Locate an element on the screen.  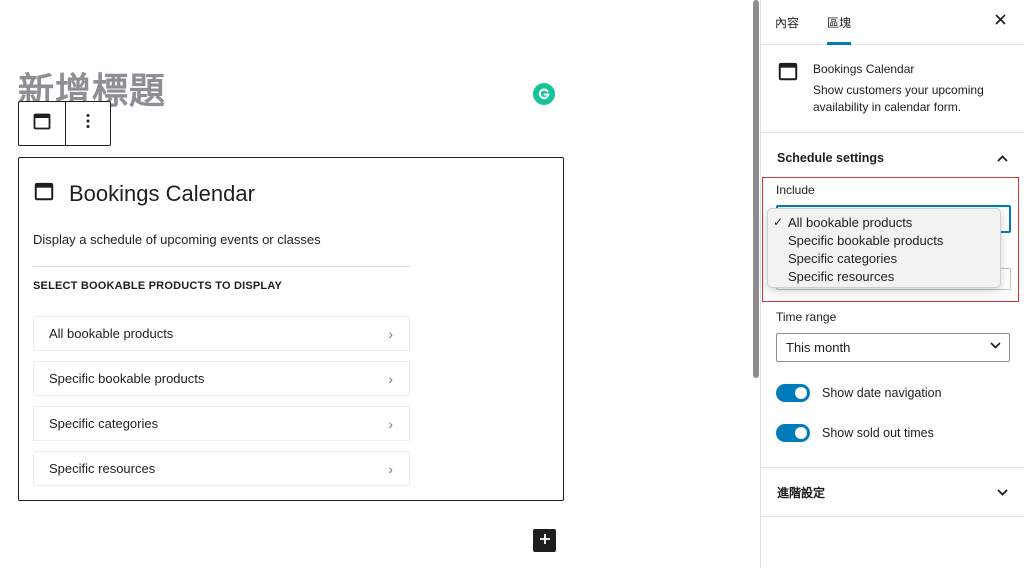
dropdown-option-specific-bookable-products: Specific bookable products is located at coordinates (884, 240).